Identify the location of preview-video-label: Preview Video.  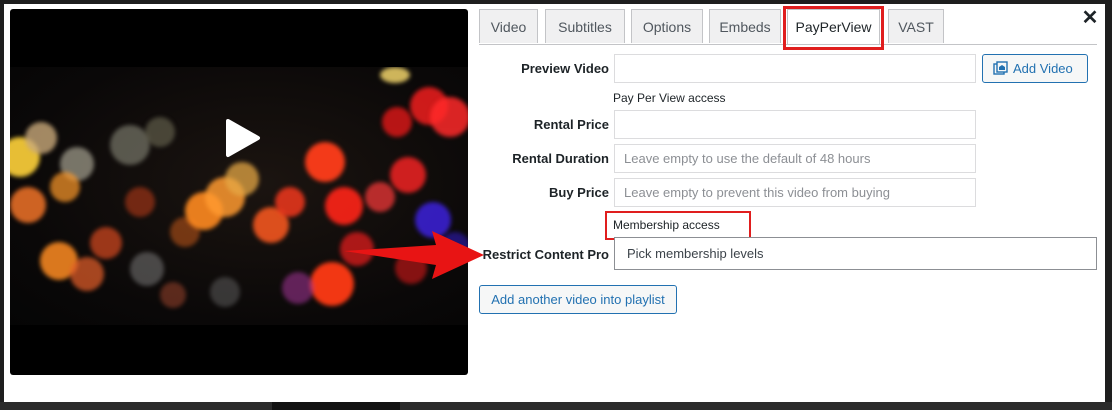
(565, 68).